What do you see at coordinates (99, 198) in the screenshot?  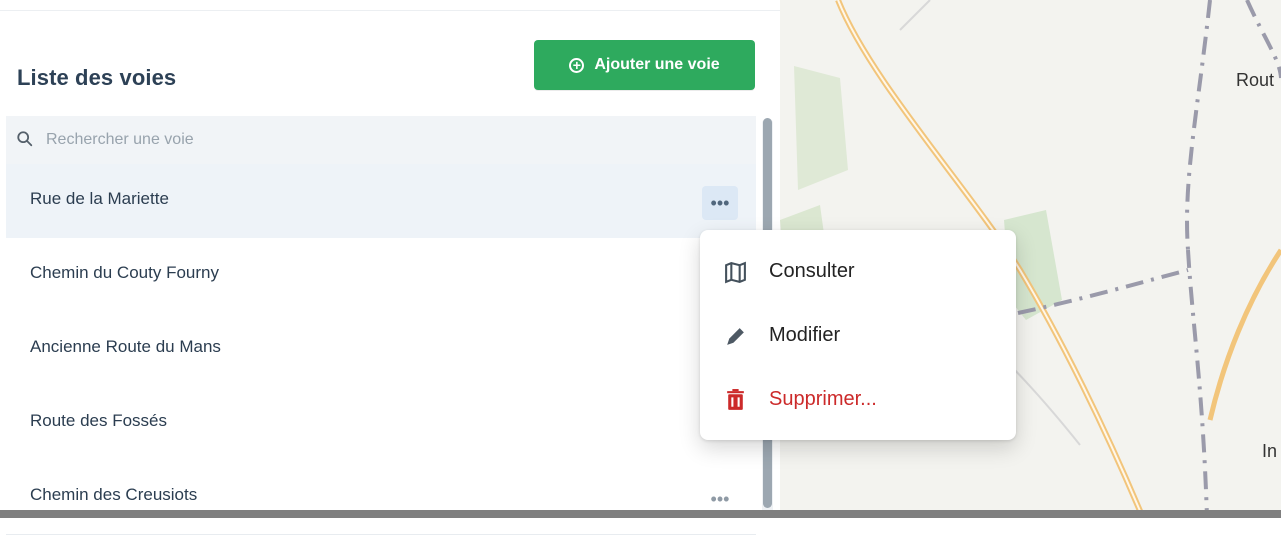 I see `list-item-label: Rue de la Mariette` at bounding box center [99, 198].